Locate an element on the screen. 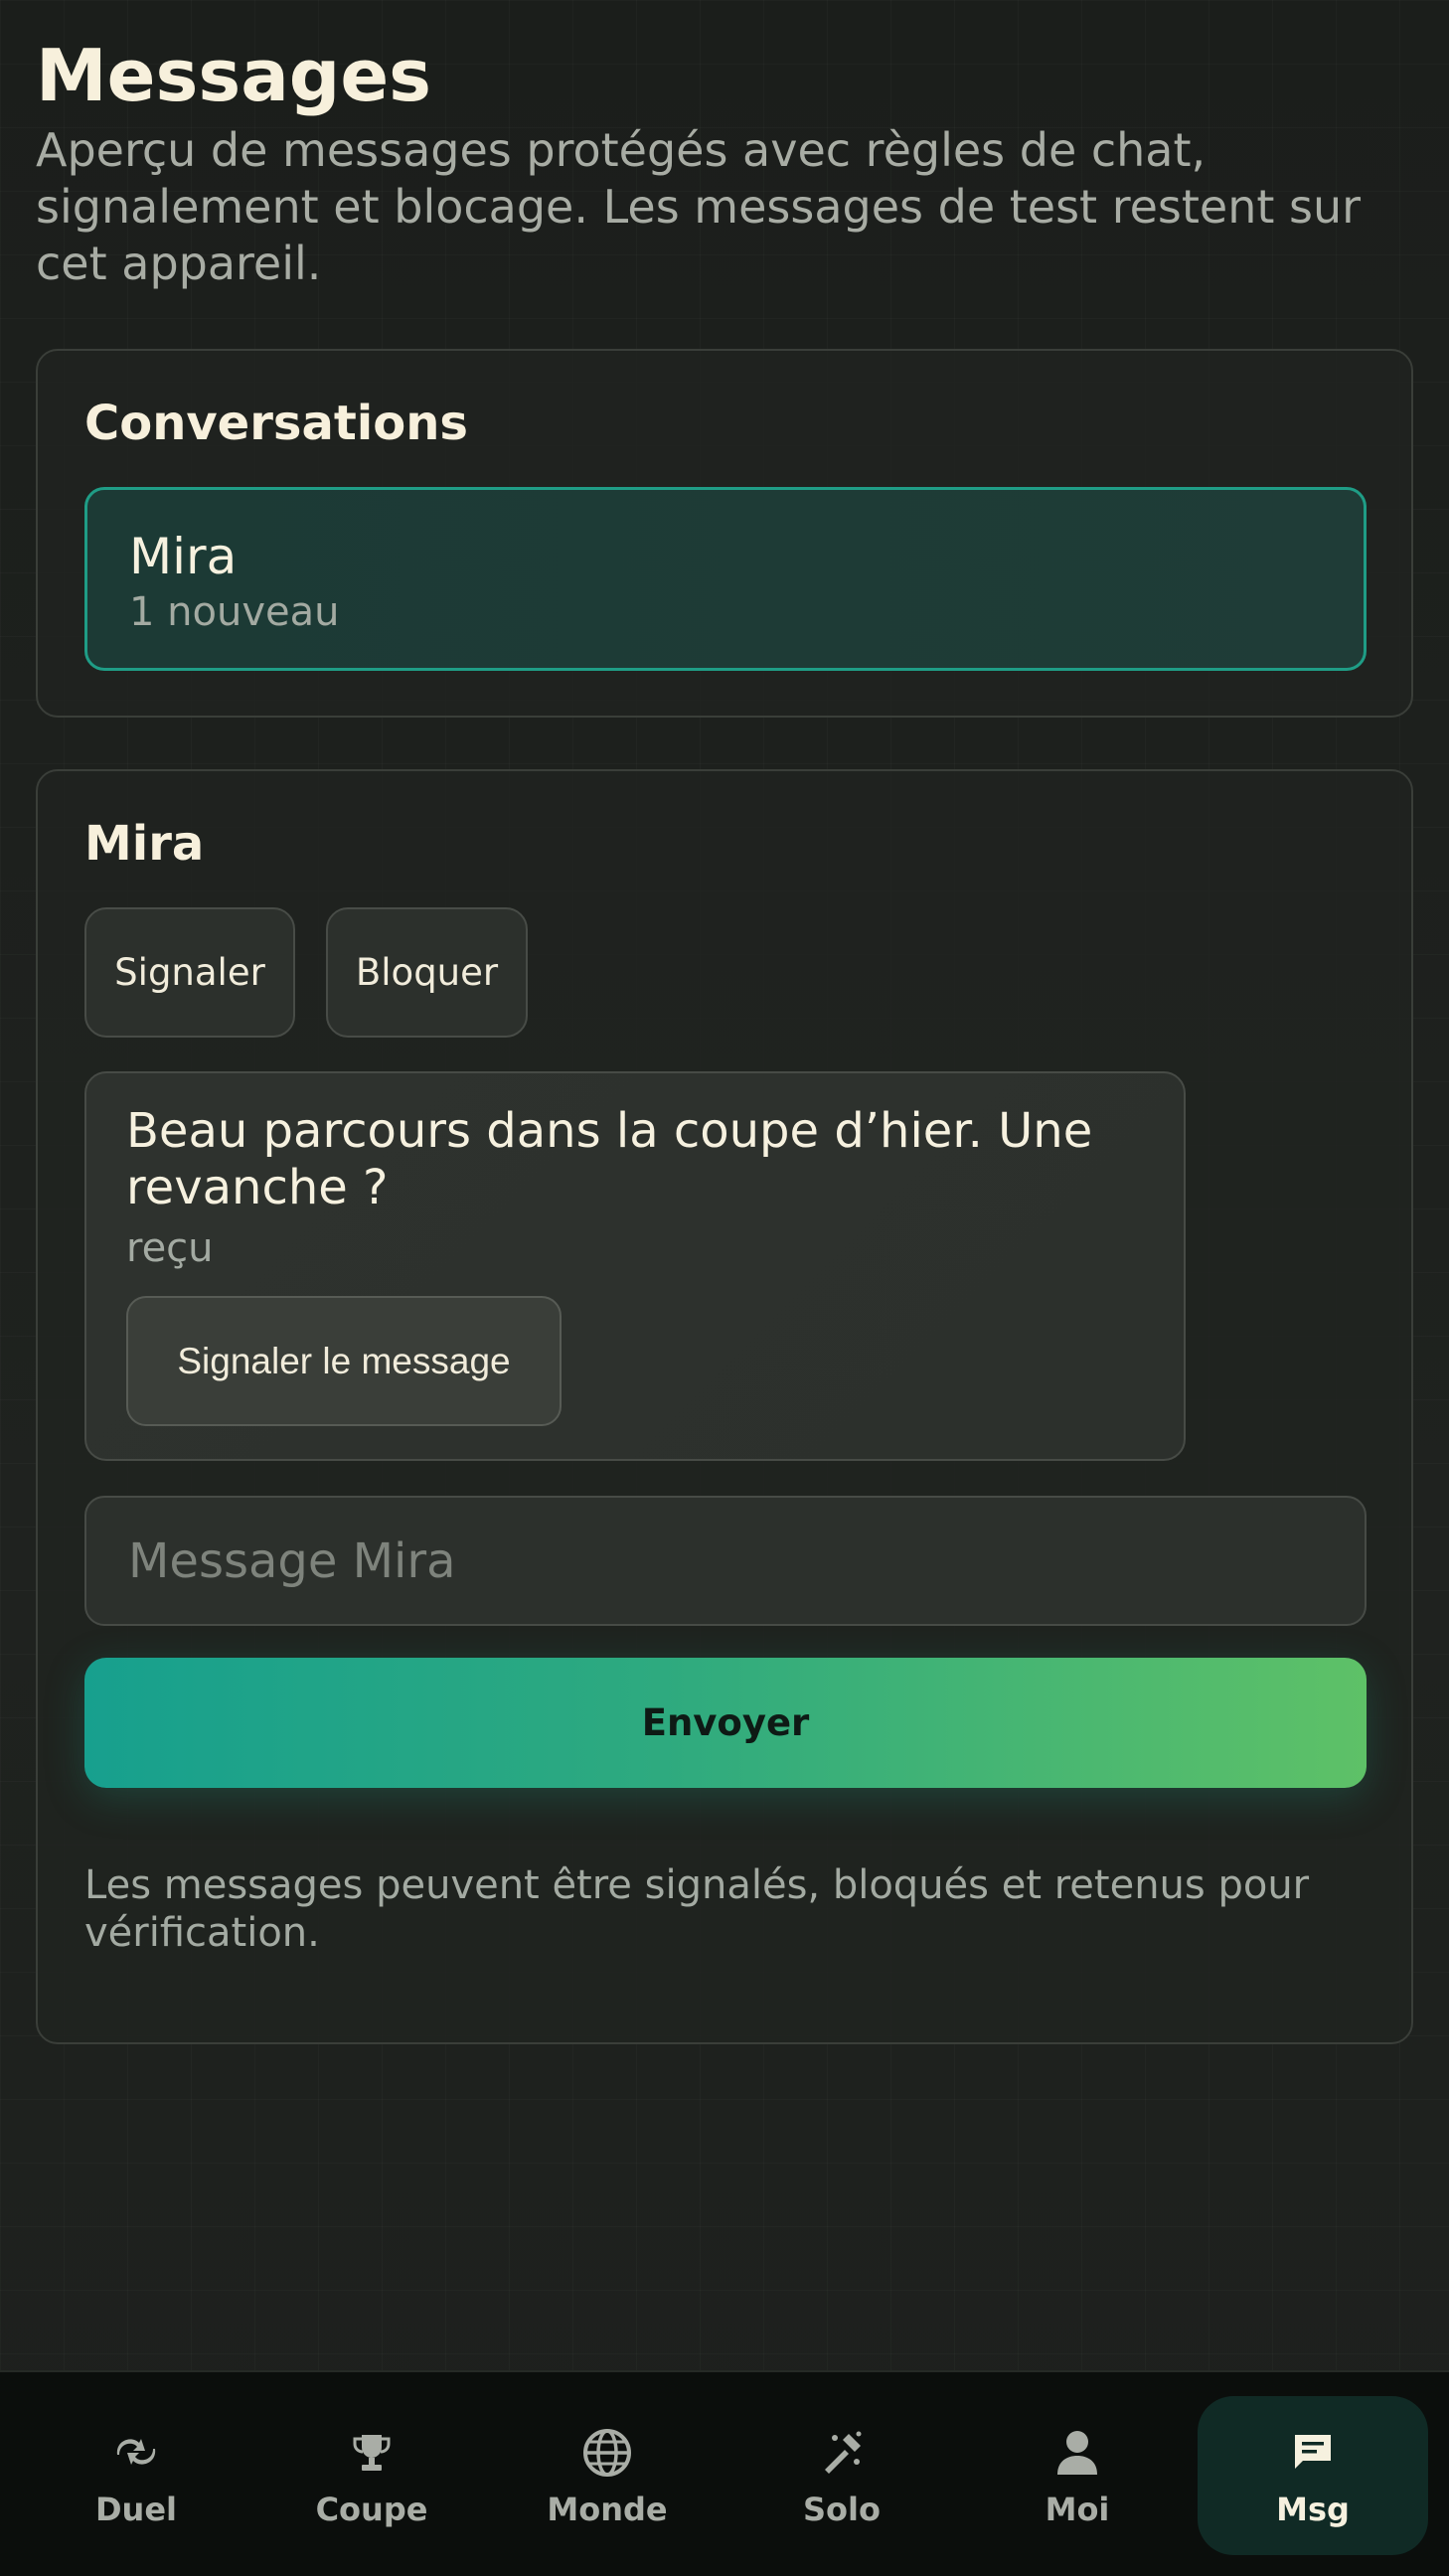 The image size is (1449, 2576). duel-icon is located at coordinates (136, 2453).